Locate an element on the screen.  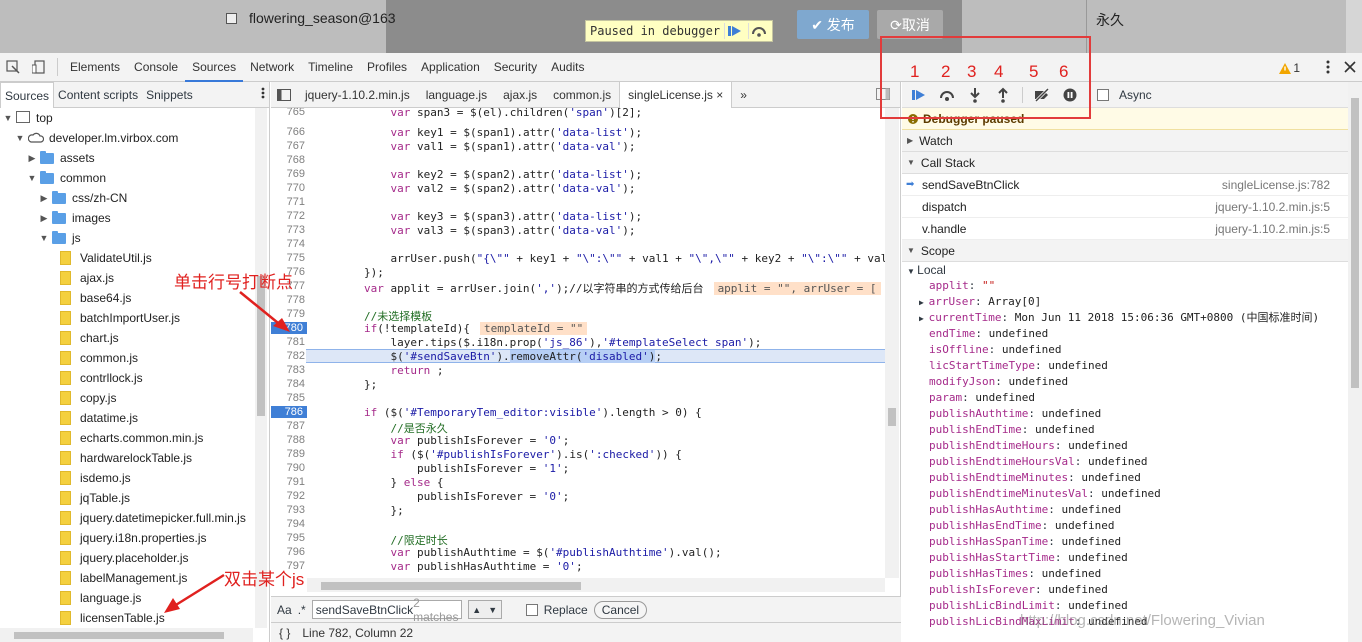
arrow-head is located at coordinates (172, 605).